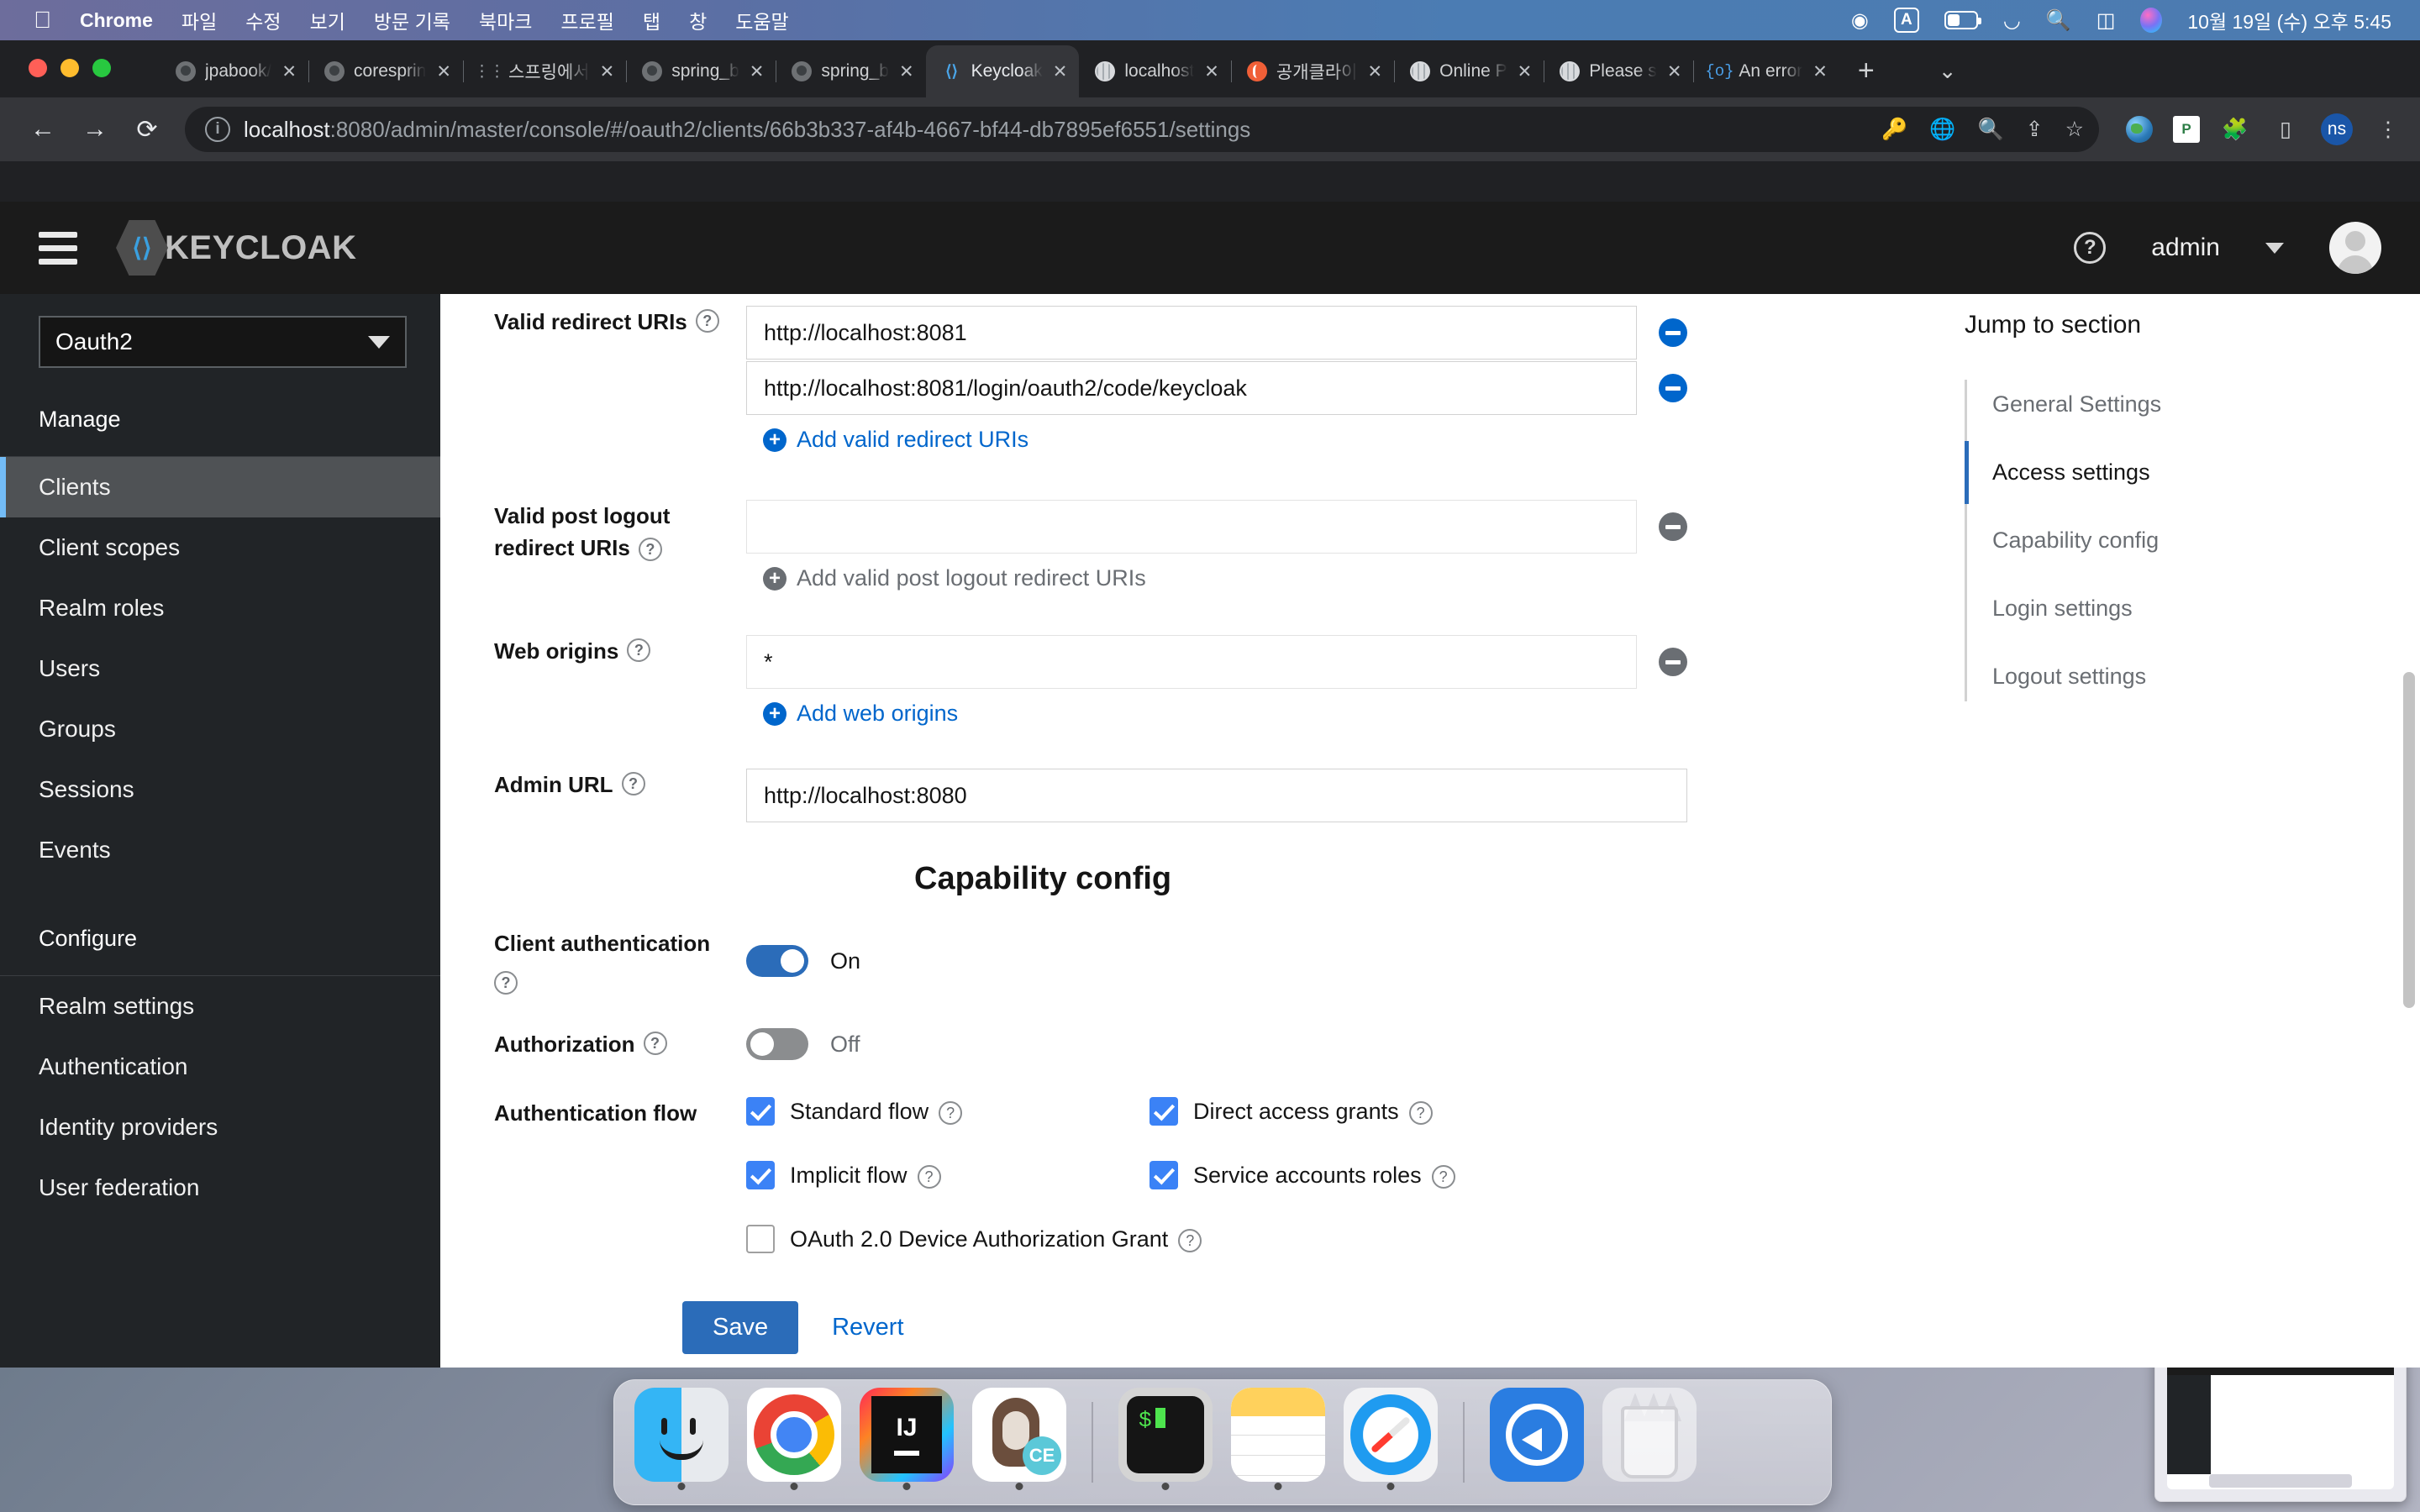 This screenshot has width=2420, height=1512. I want to click on page-scrollbar, so click(2409, 840).